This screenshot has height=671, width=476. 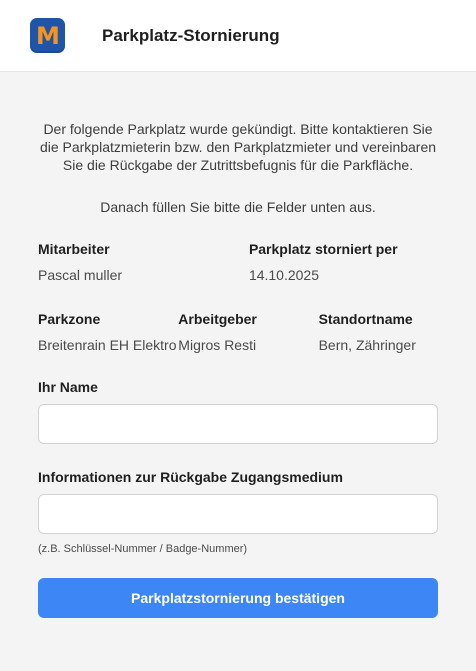 I want to click on arbeitgeber-value: Migros Resti, so click(x=217, y=345).